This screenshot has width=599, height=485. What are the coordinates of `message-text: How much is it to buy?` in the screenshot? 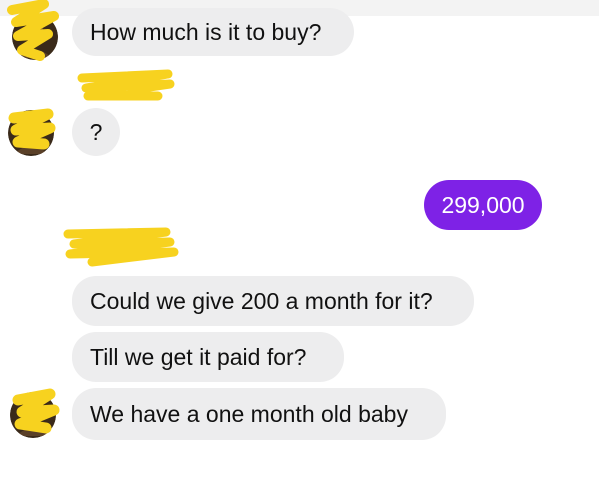 It's located at (206, 31).